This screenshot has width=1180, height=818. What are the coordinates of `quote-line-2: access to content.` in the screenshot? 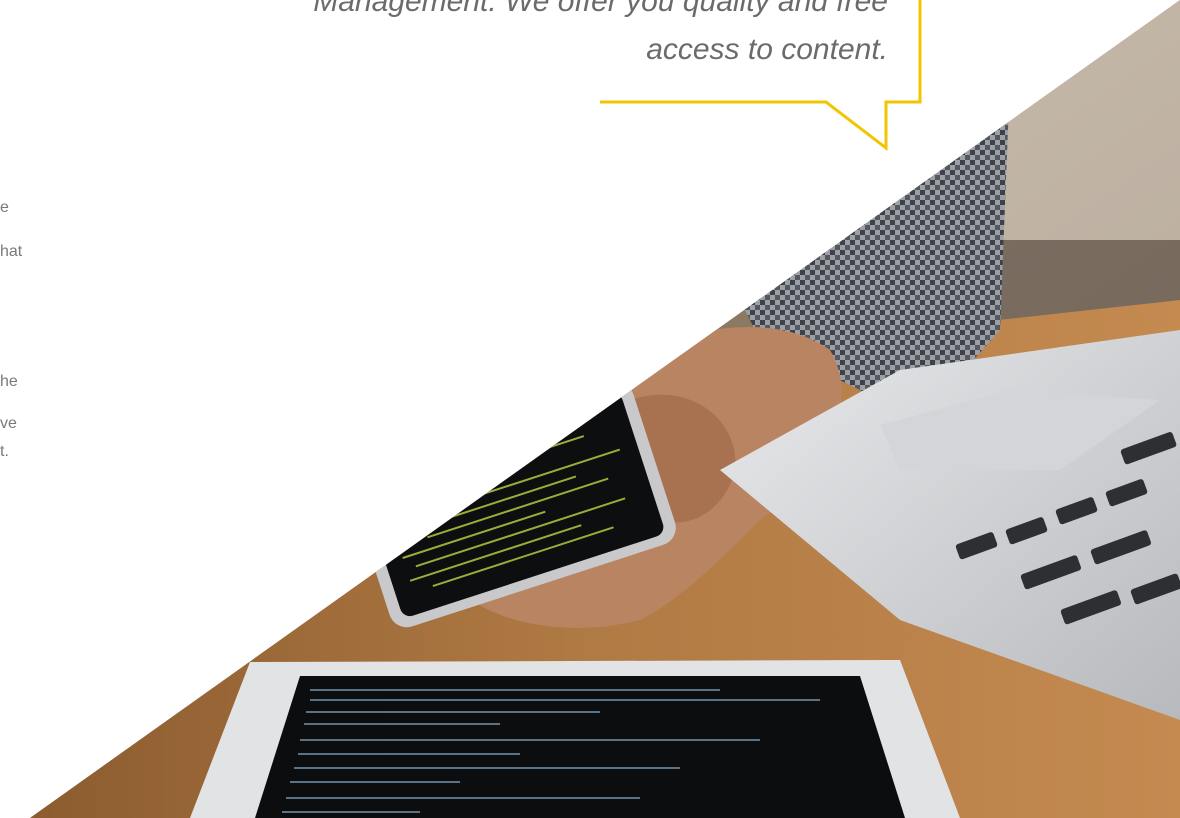 It's located at (767, 49).